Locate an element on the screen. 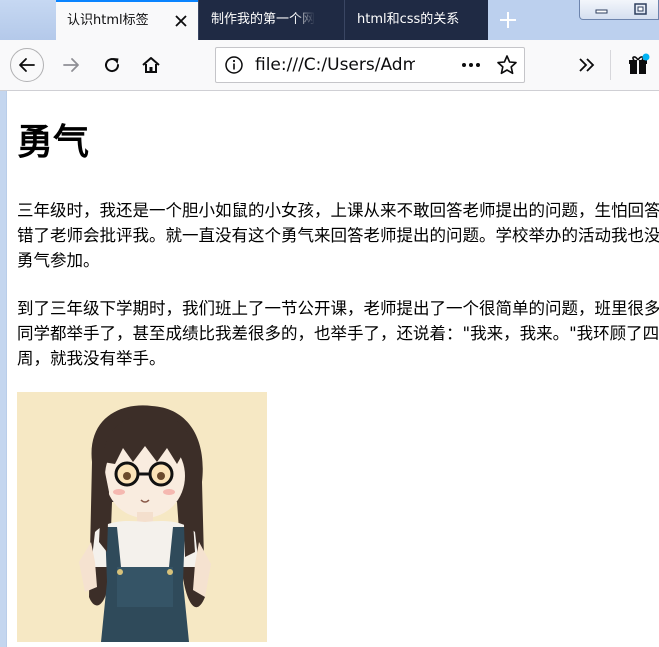 Image resolution: width=659 pixels, height=647 pixels. close-icon is located at coordinates (181, 21).